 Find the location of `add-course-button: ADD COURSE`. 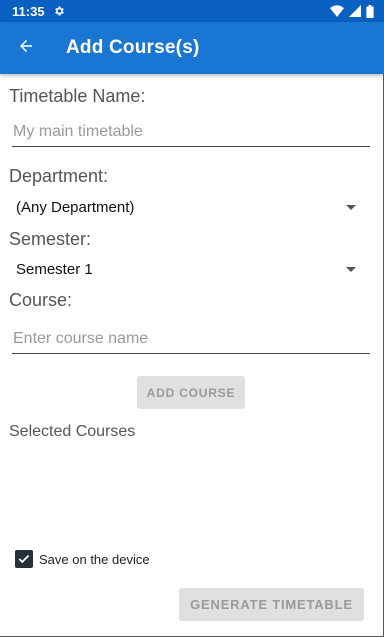

add-course-button: ADD COURSE is located at coordinates (191, 392).